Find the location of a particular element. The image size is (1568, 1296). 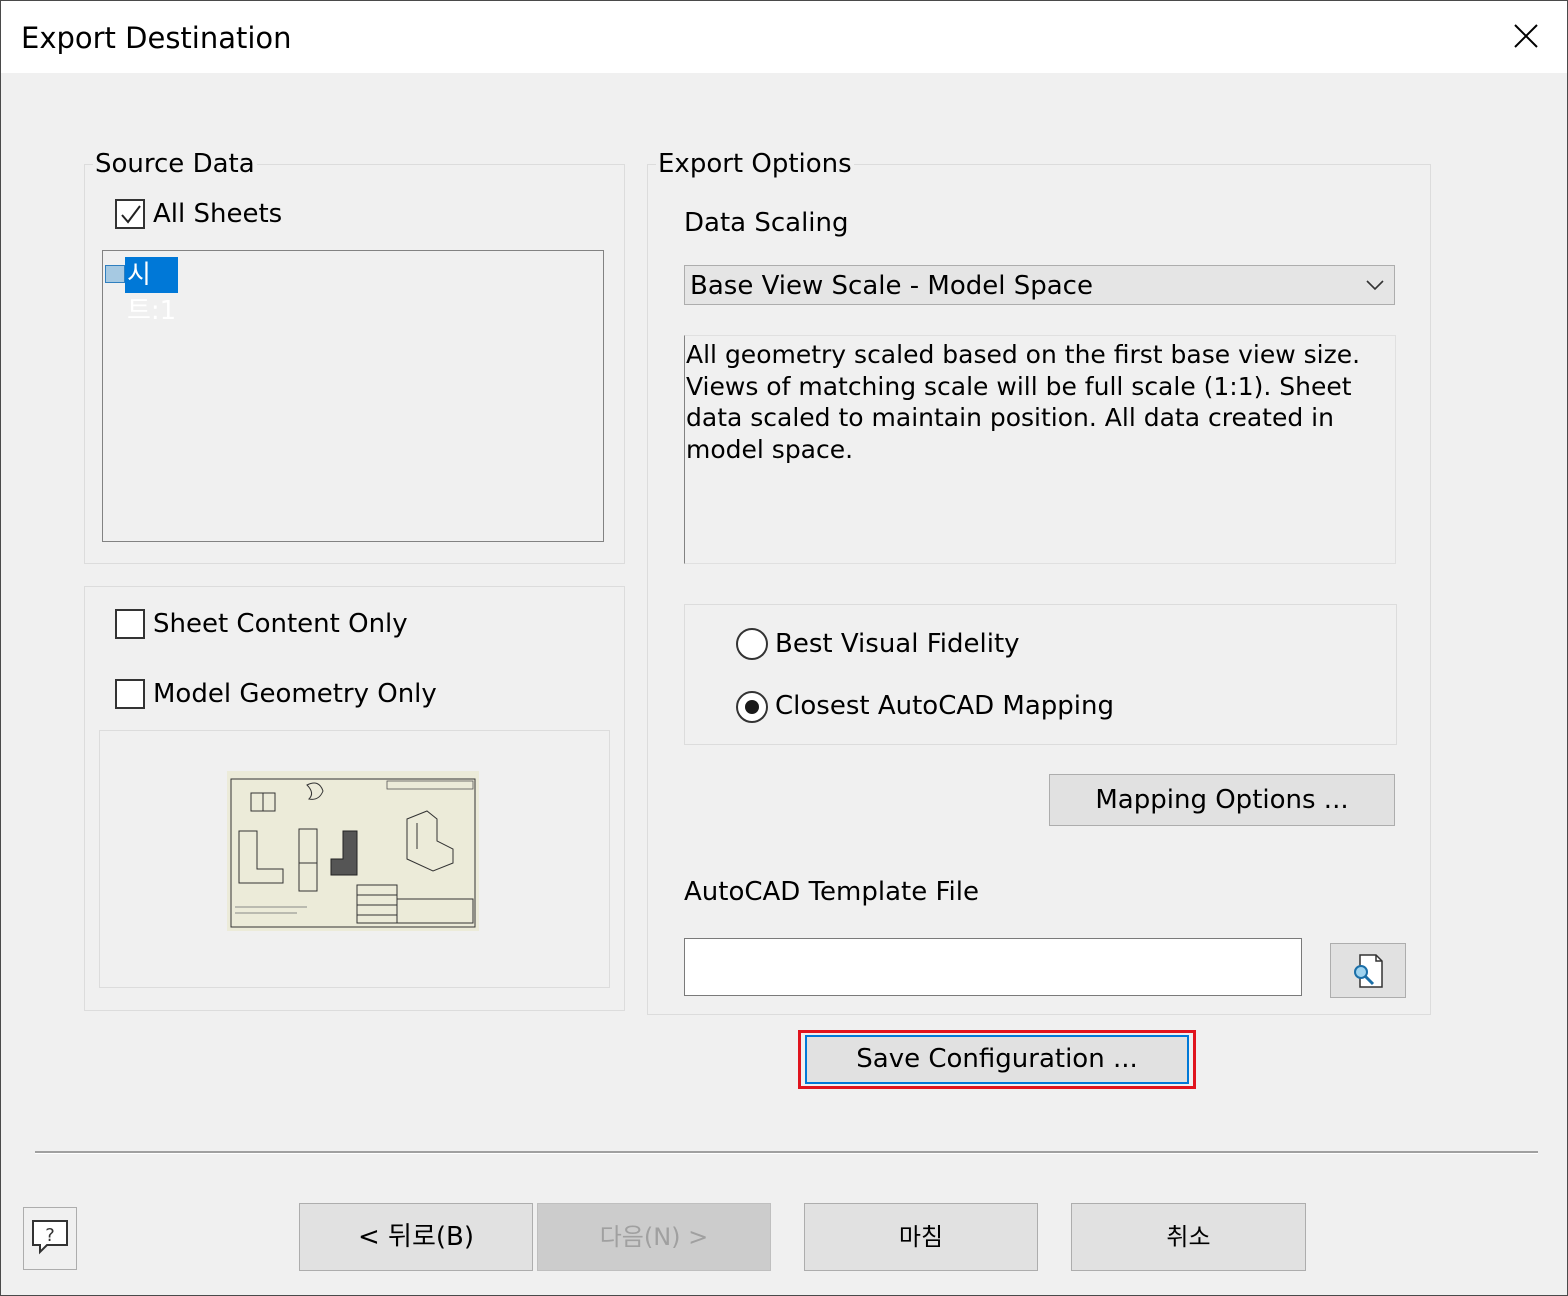

source-data-legend: Source Data is located at coordinates (175, 164).